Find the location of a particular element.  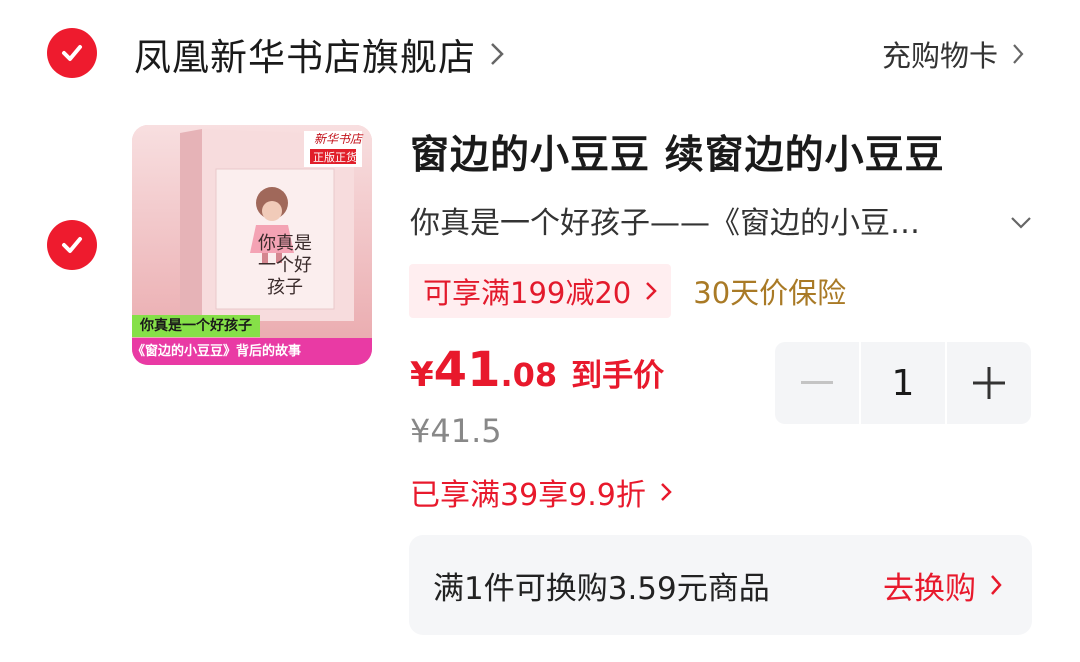

price-decimal: .08 is located at coordinates (529, 375).